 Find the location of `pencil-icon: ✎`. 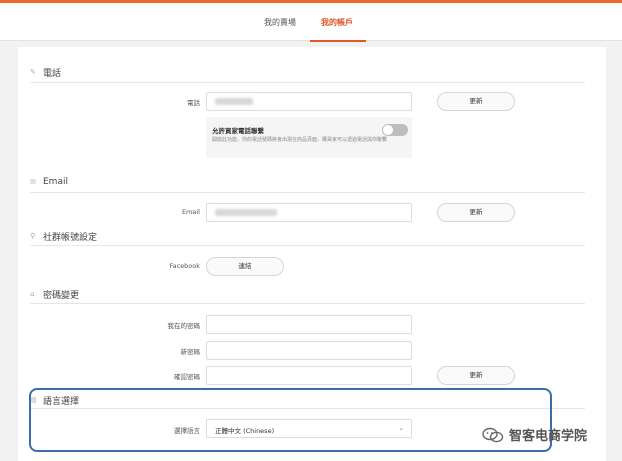

pencil-icon: ✎ is located at coordinates (33, 72).